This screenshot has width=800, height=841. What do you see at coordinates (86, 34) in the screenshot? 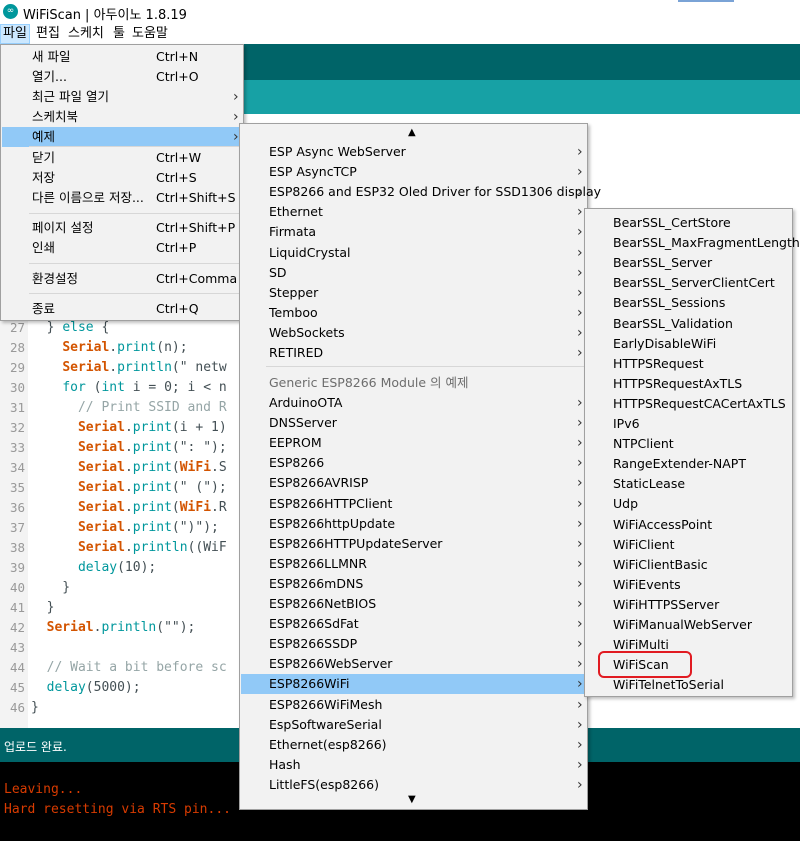
I see `menu-sketch: 스케치` at bounding box center [86, 34].